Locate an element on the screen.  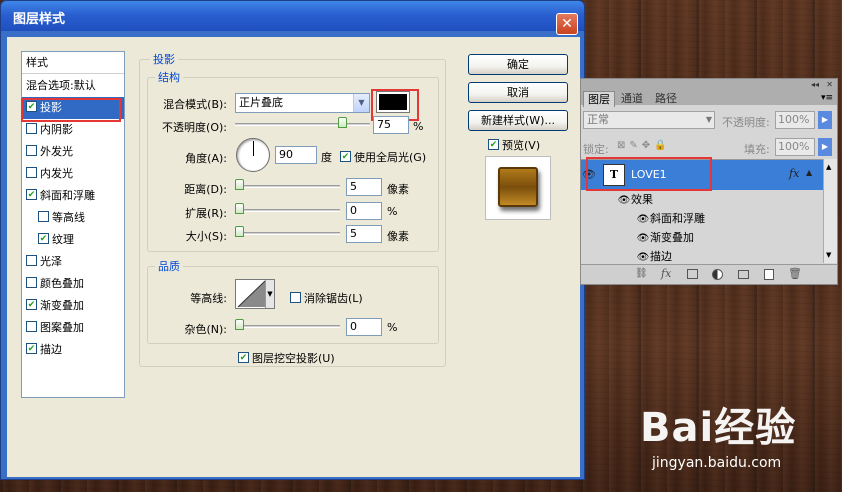
adjustment-layer-icon is located at coordinates (717, 274).